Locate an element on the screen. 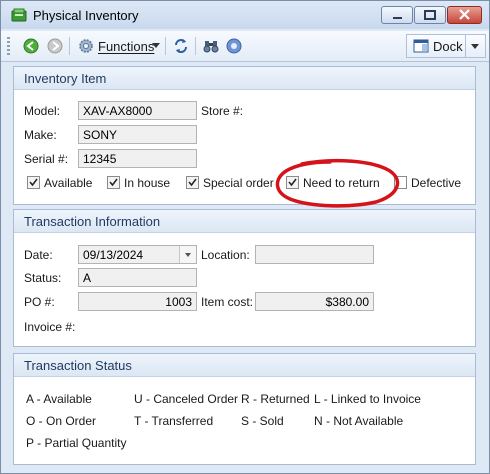 This screenshot has width=490, height=474. dock-button: Dock is located at coordinates (446, 46).